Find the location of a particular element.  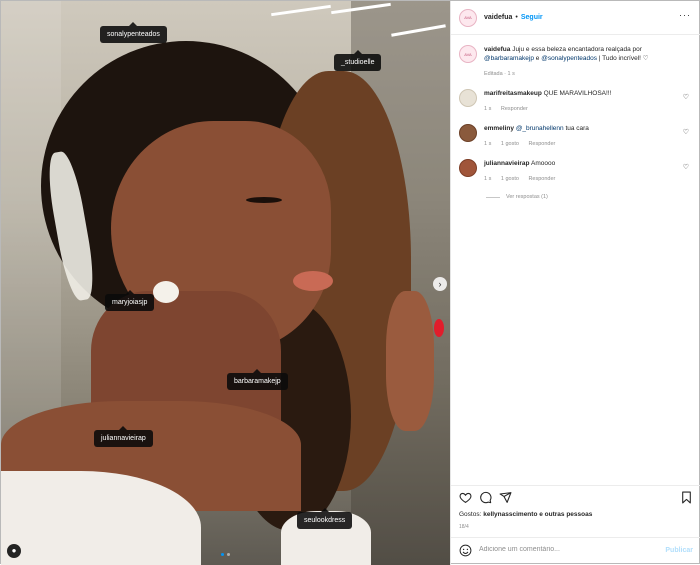

bookmark-icon is located at coordinates (686, 497).